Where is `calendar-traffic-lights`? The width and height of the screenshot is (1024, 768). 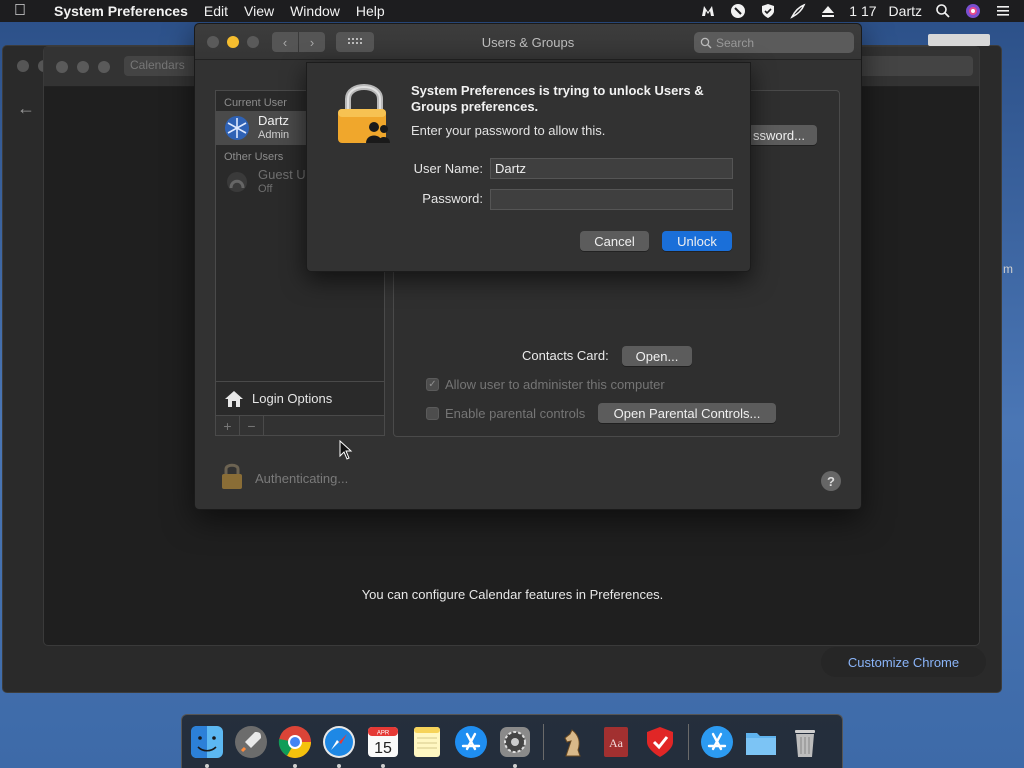 calendar-traffic-lights is located at coordinates (83, 67).